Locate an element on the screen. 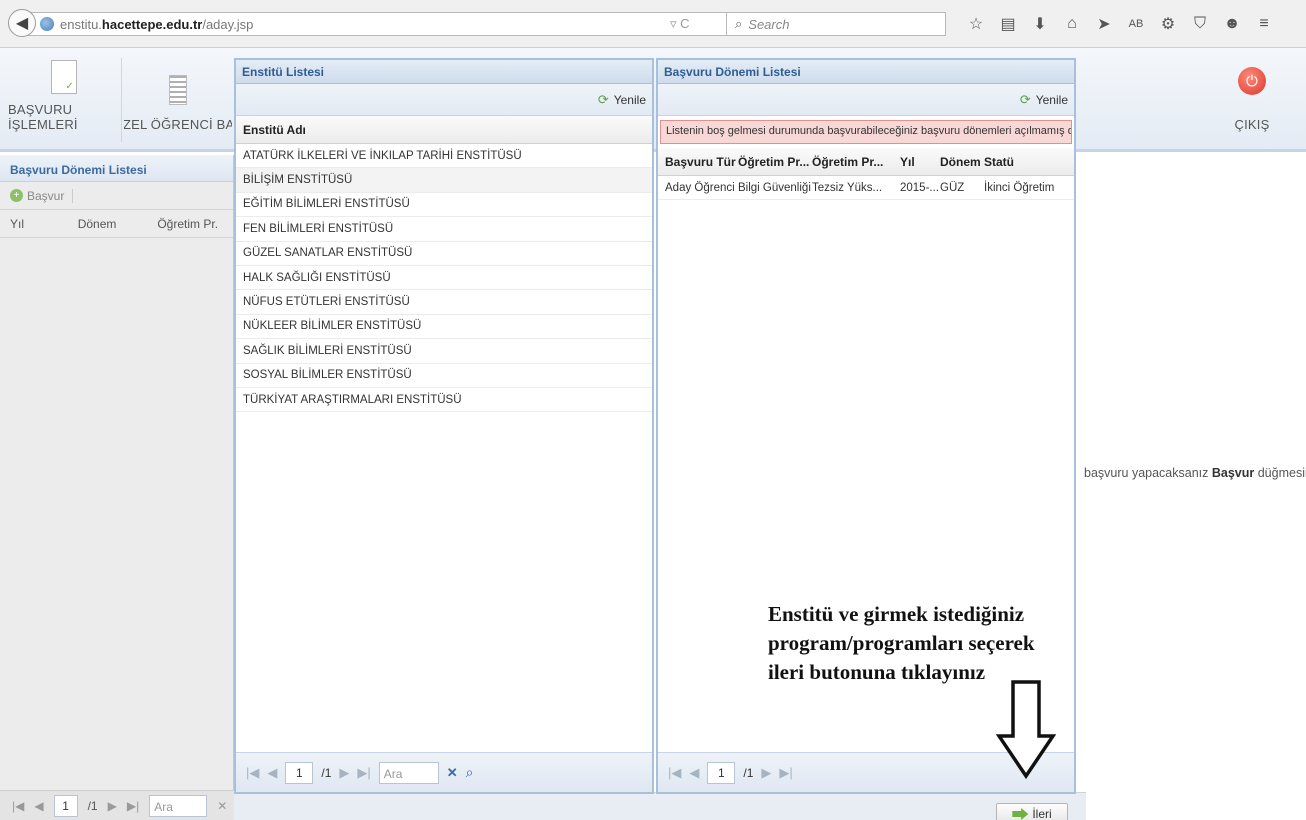 This screenshot has height=820, width=1306. left-search-input: Ara is located at coordinates (178, 805).